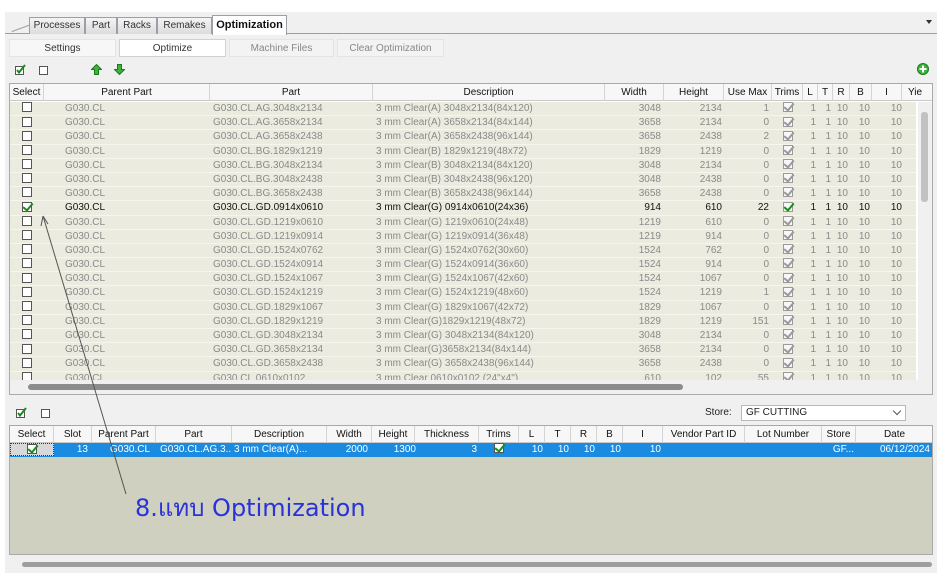 This screenshot has height=573, width=943. I want to click on col-description: Description, so click(279, 434).